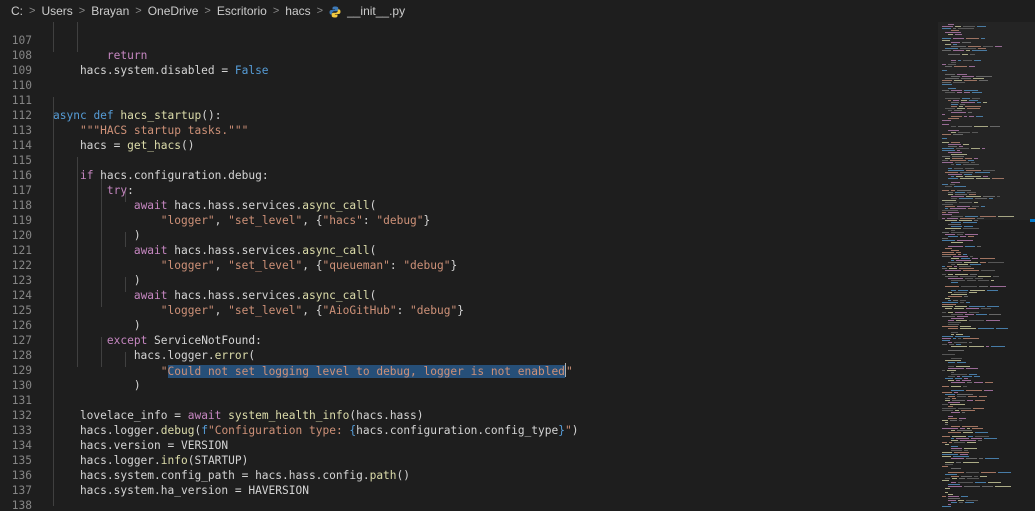  What do you see at coordinates (150, 130) in the screenshot?
I see `code-text: """HACS startup tasks."""` at bounding box center [150, 130].